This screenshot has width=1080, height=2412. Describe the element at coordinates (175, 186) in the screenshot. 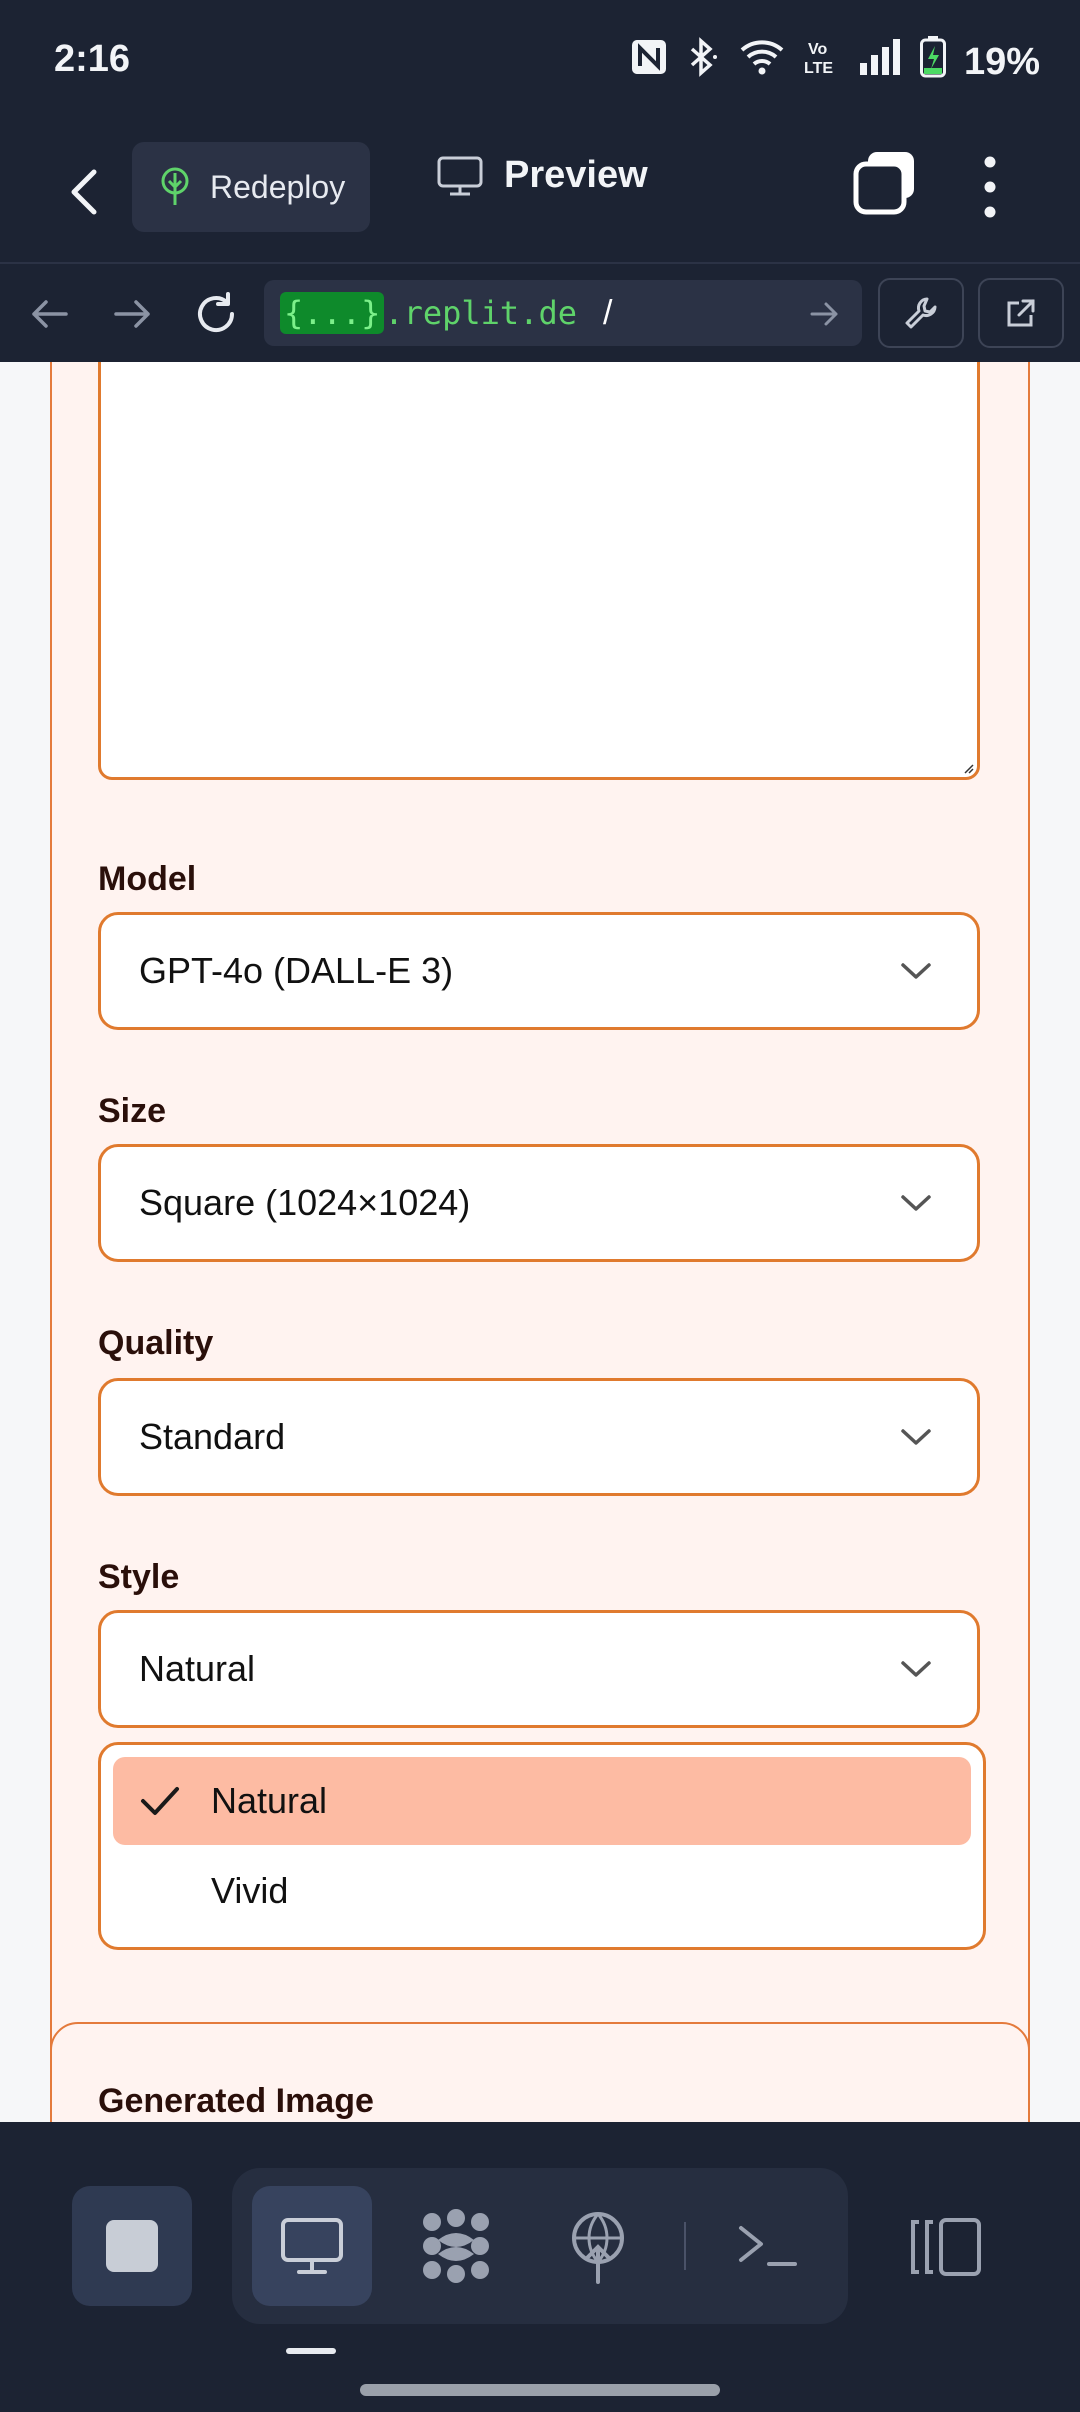

I see `deploy-tree-icon` at that location.